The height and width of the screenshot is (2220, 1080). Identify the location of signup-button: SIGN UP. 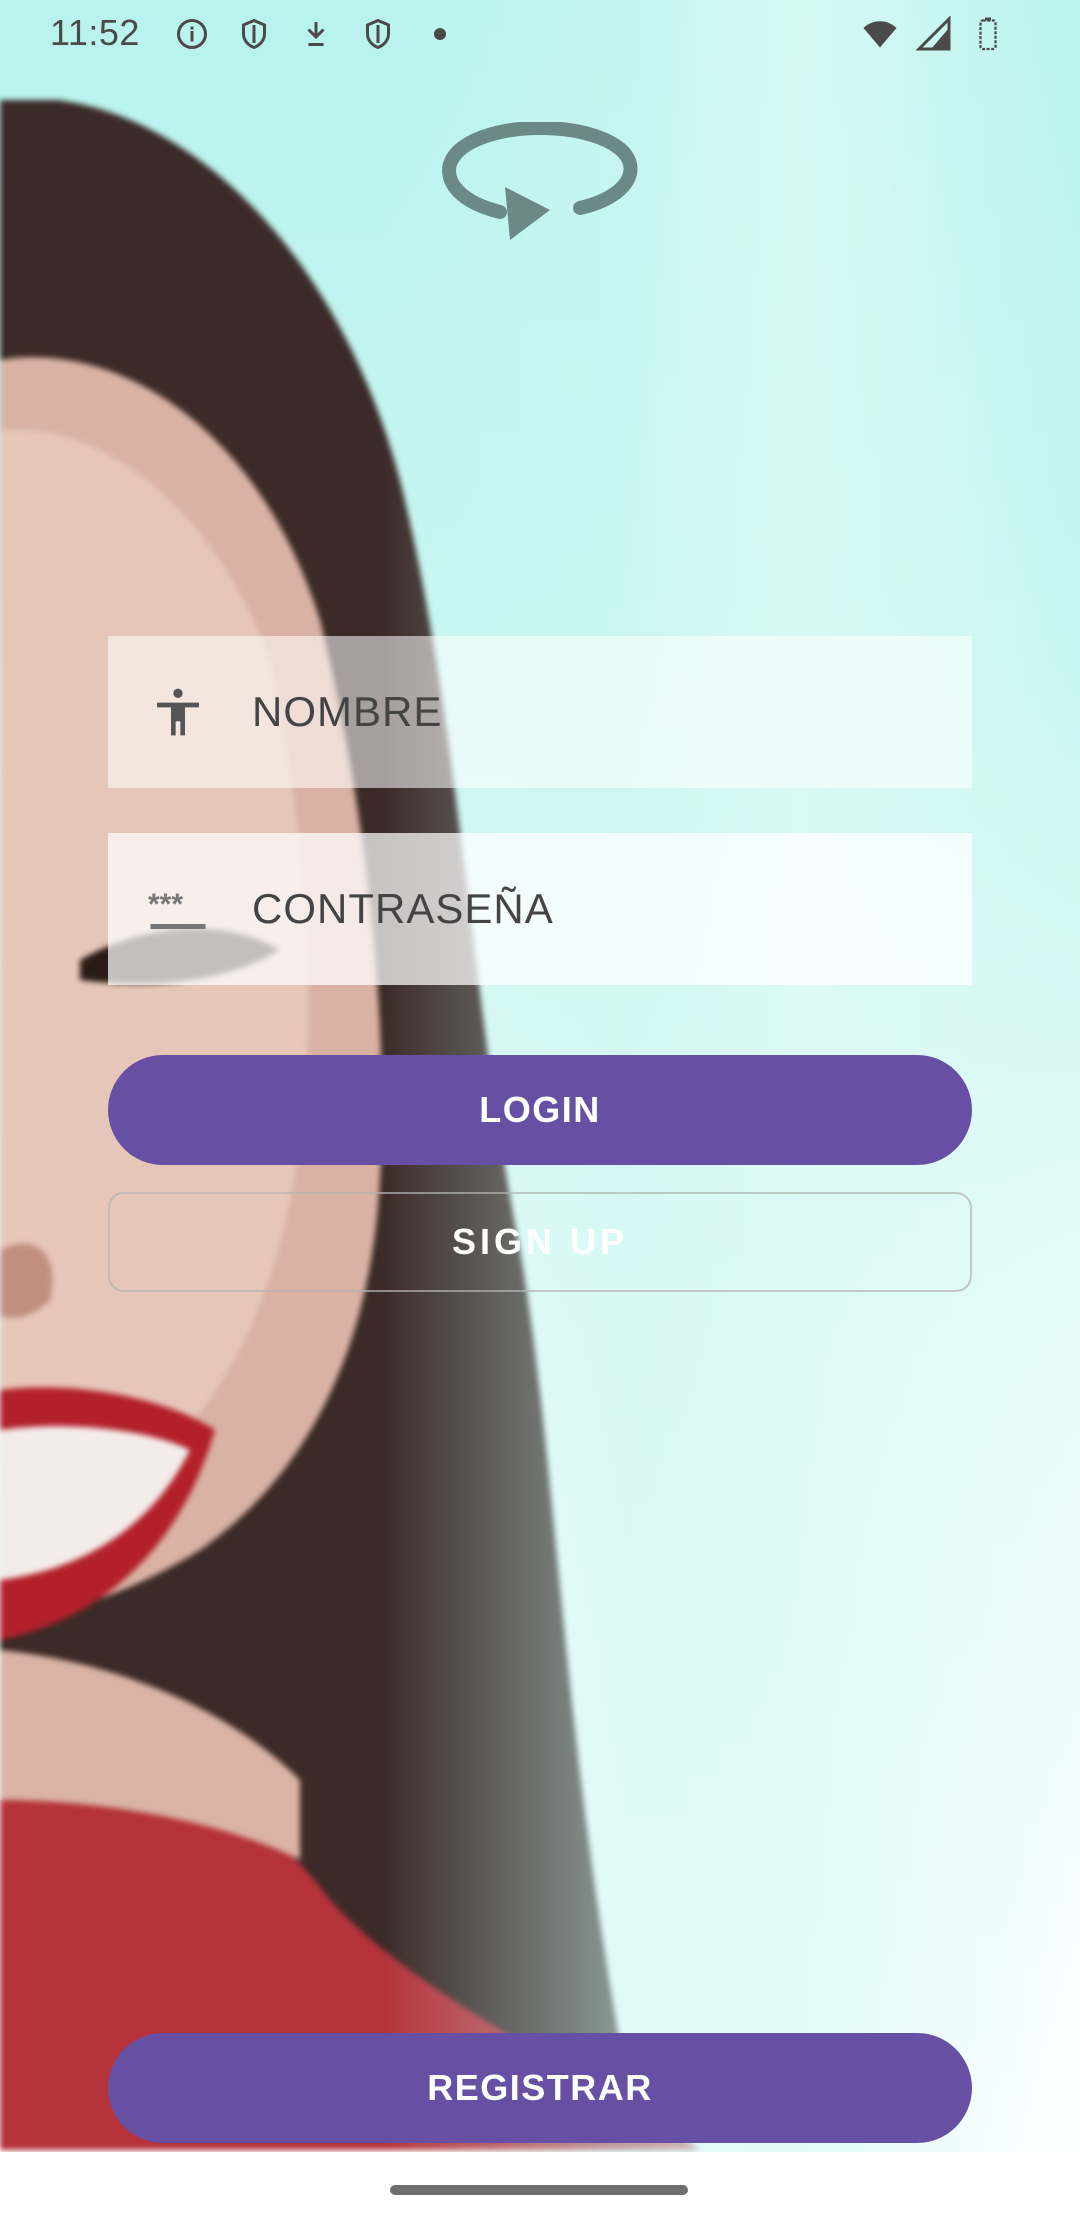
(540, 1242).